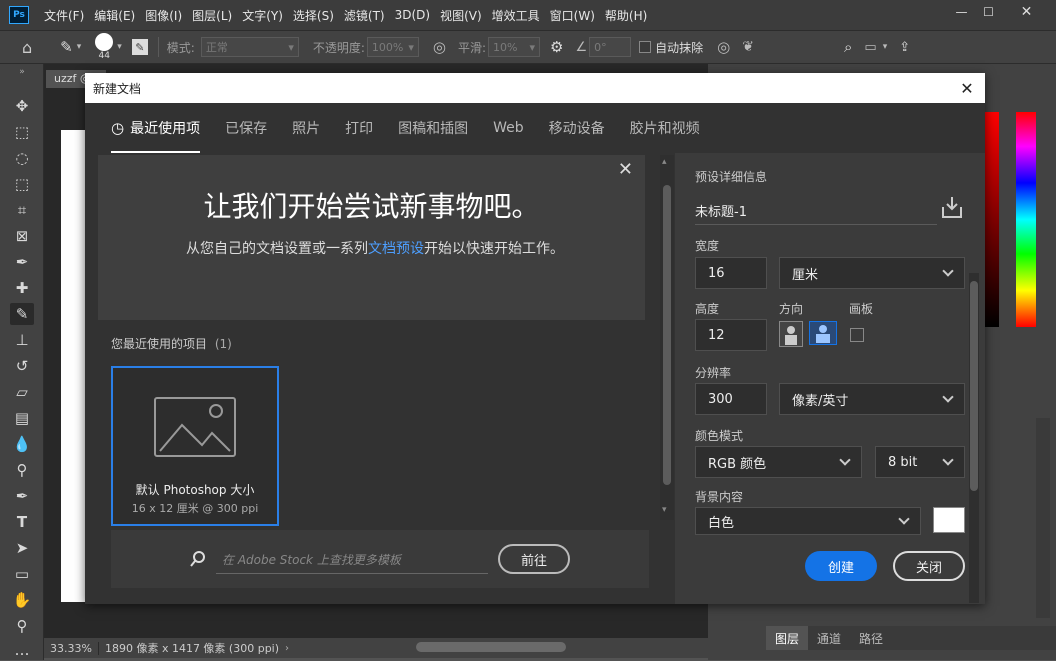  I want to click on auto-erase-option: 自动抹除, so click(671, 47).